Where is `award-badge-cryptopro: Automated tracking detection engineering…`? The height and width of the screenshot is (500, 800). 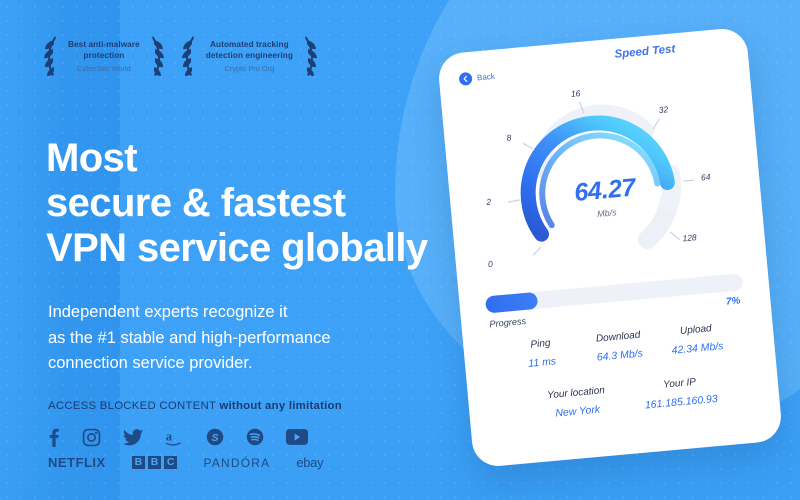 award-badge-cryptopro: Automated tracking detection engineering… is located at coordinates (249, 57).